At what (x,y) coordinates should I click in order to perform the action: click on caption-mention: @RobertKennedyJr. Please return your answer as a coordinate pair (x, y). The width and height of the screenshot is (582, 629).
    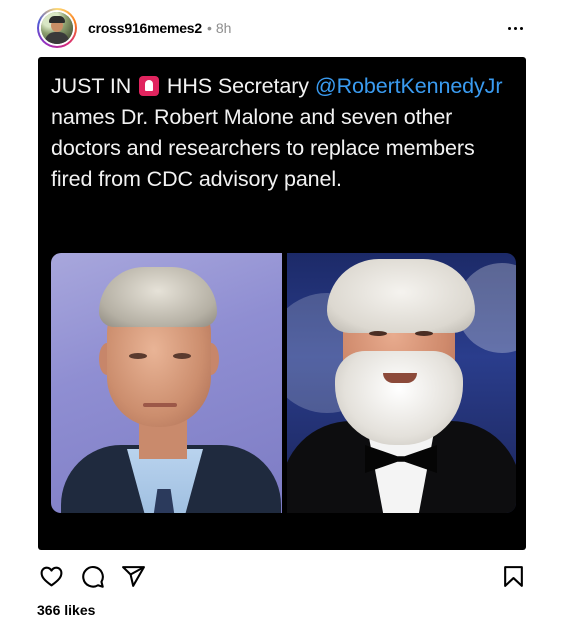
    Looking at the image, I should click on (408, 86).